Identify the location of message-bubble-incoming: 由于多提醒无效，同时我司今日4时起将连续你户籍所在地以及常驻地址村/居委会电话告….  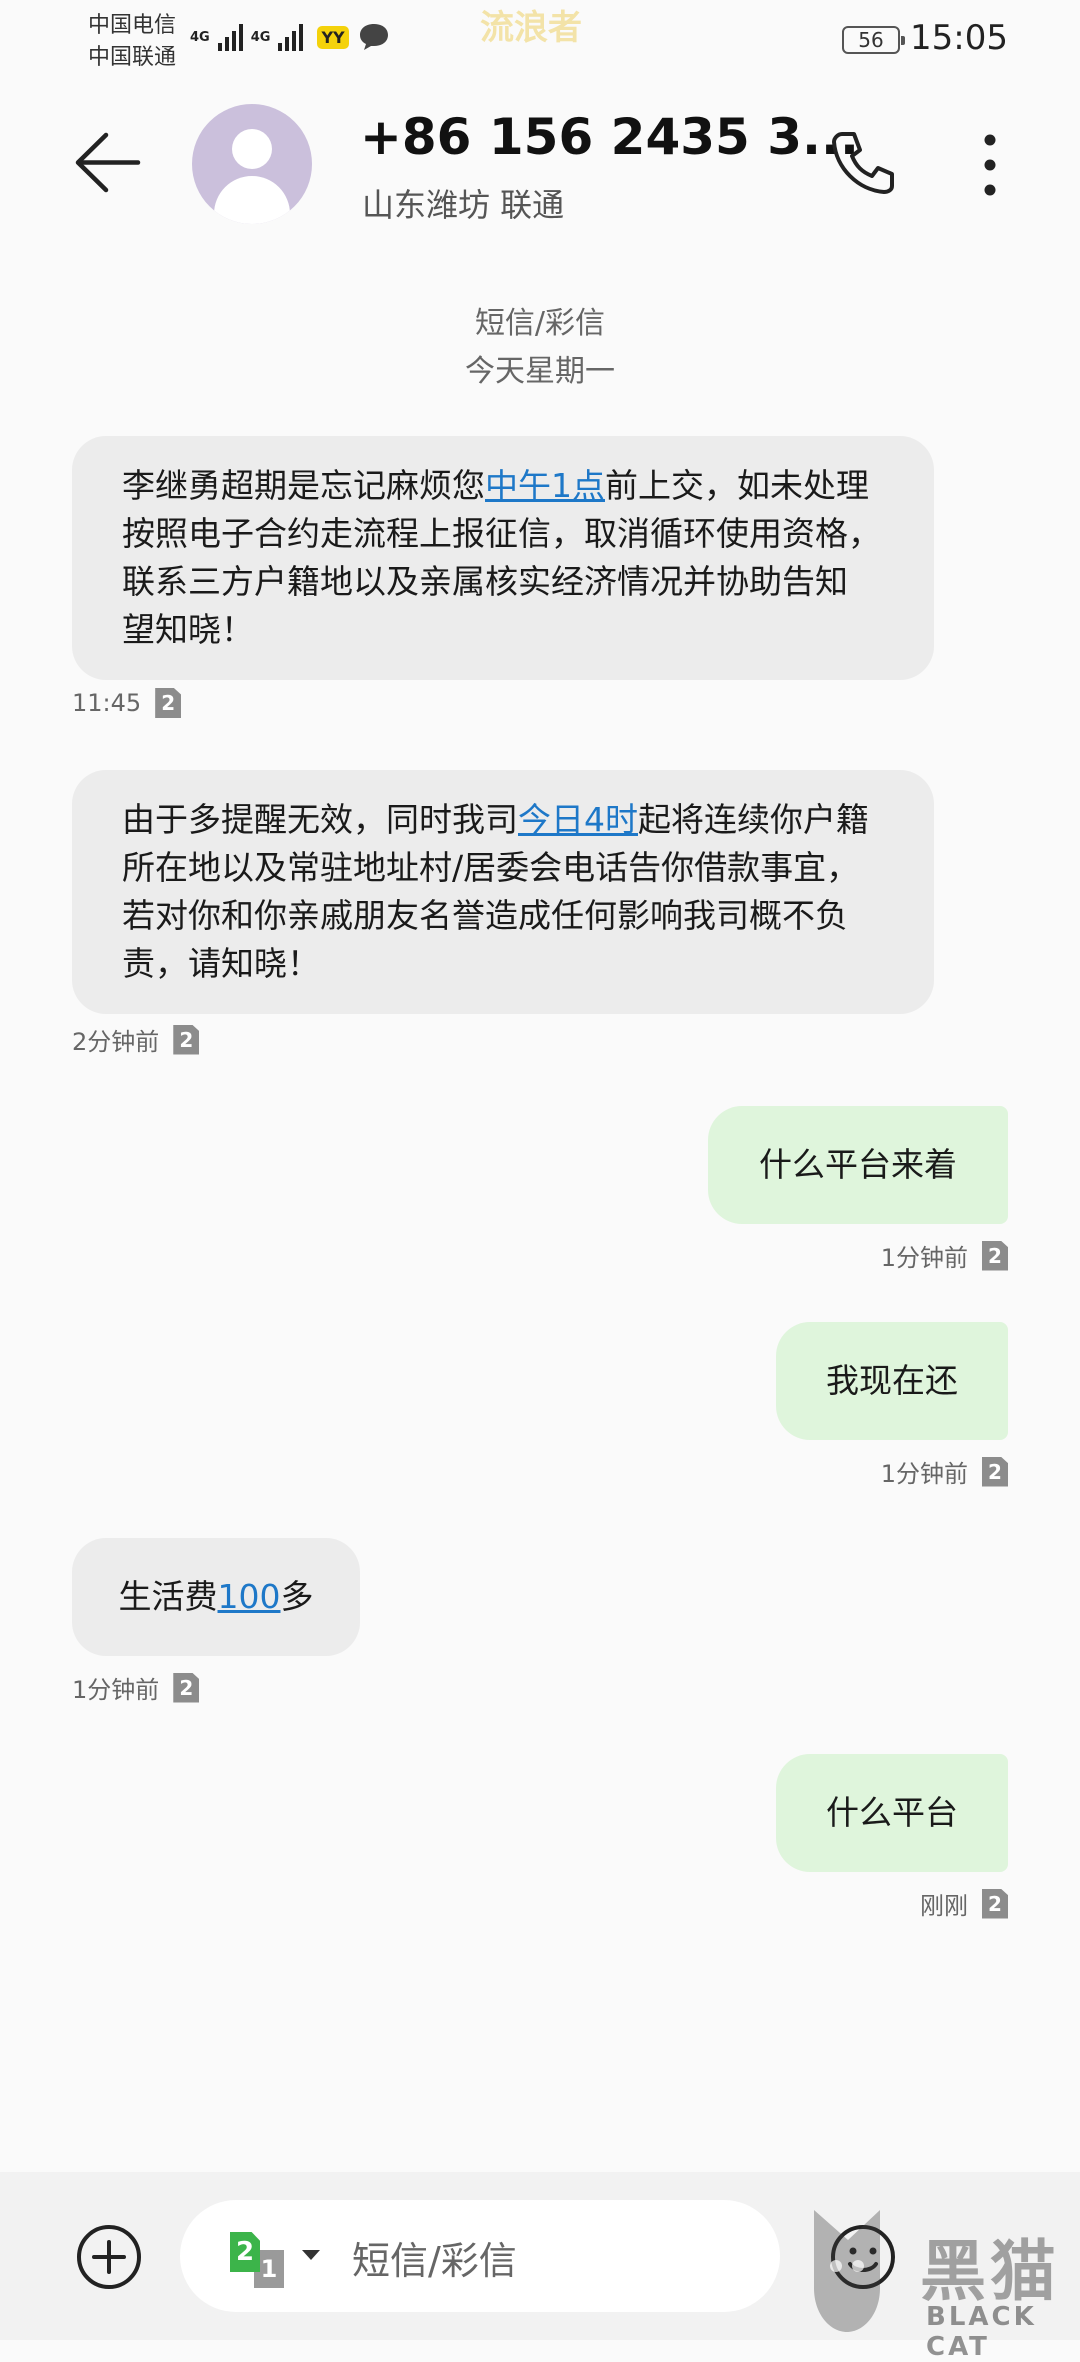
(503, 892).